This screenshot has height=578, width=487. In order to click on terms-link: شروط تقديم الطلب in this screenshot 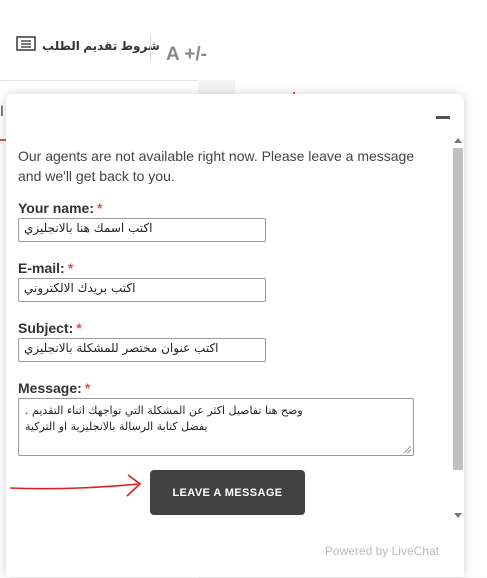, I will do `click(88, 46)`.